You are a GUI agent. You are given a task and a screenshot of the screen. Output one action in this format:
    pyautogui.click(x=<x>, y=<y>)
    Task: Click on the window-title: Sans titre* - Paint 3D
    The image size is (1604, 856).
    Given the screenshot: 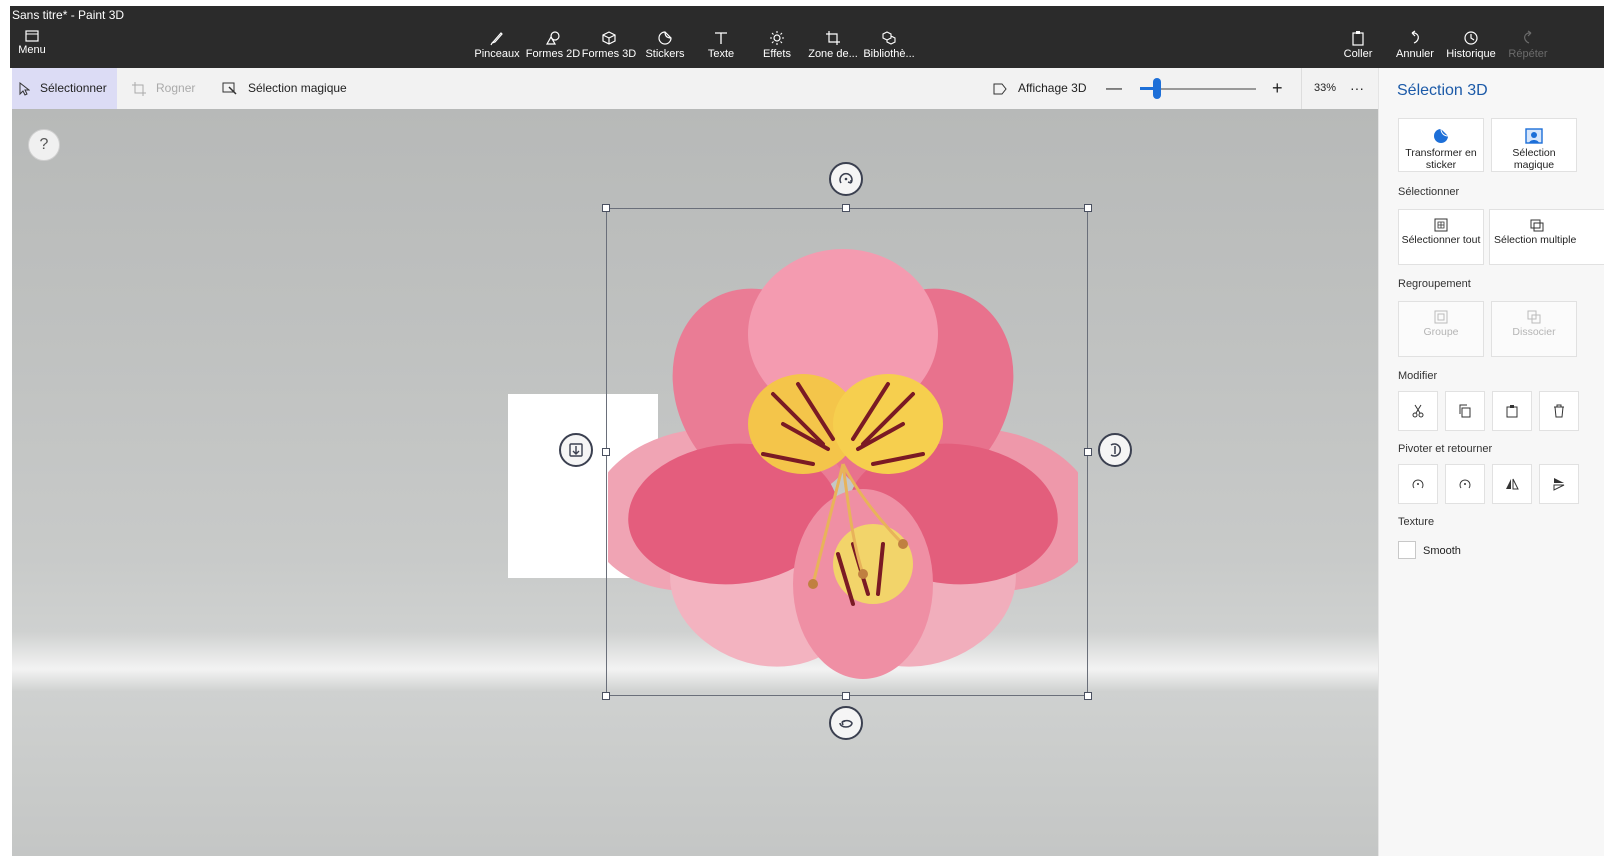 What is the action you would take?
    pyautogui.click(x=68, y=15)
    